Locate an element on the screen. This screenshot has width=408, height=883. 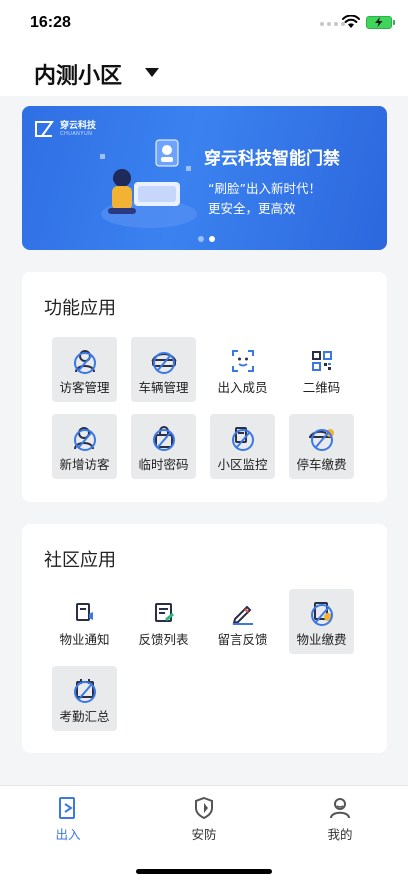
tile-label: 访客管理 is located at coordinates (84, 387).